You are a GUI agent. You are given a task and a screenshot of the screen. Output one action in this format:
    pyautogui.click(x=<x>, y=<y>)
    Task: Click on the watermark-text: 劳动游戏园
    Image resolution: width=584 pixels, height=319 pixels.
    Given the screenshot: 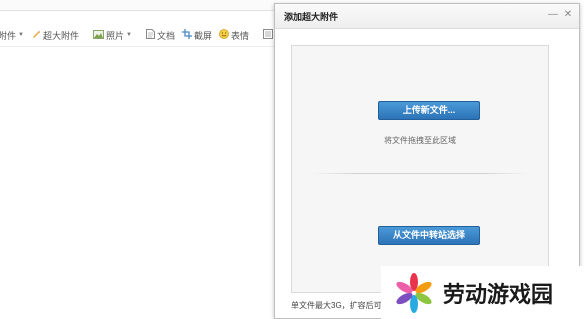 What is the action you would take?
    pyautogui.click(x=498, y=295)
    